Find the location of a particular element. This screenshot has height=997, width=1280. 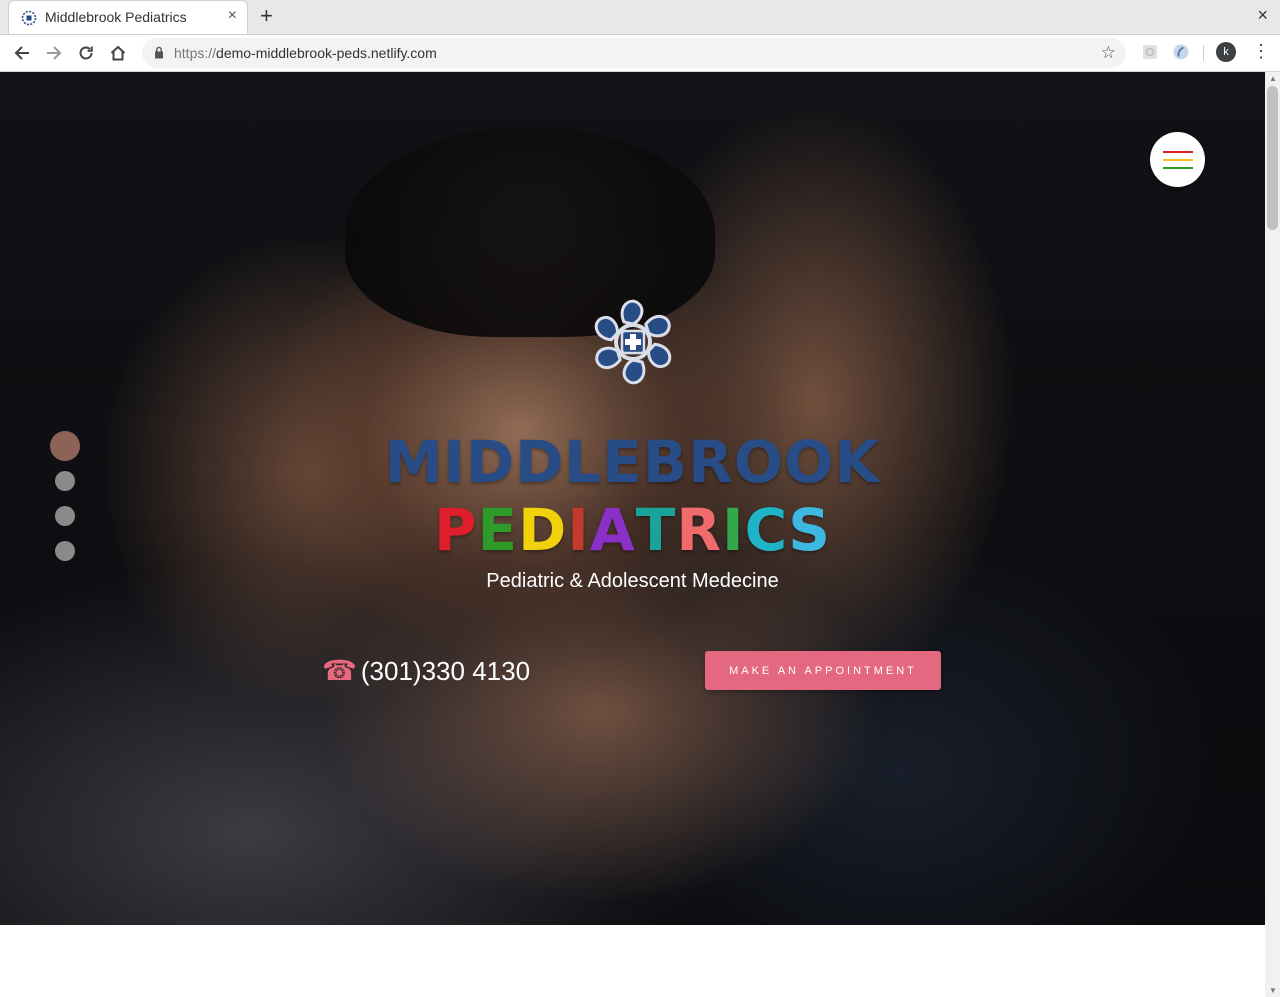

medical-cross-logo-icon is located at coordinates (633, 342).